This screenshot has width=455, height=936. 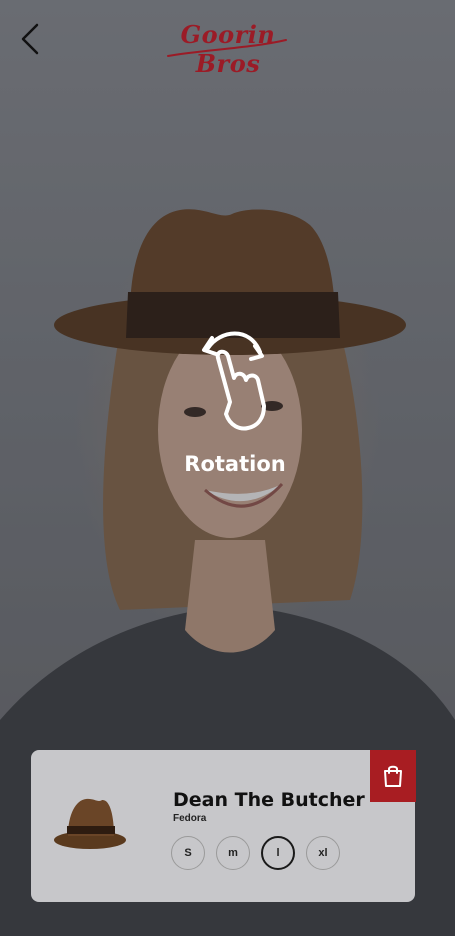 What do you see at coordinates (190, 818) in the screenshot?
I see `product-type: Fedora` at bounding box center [190, 818].